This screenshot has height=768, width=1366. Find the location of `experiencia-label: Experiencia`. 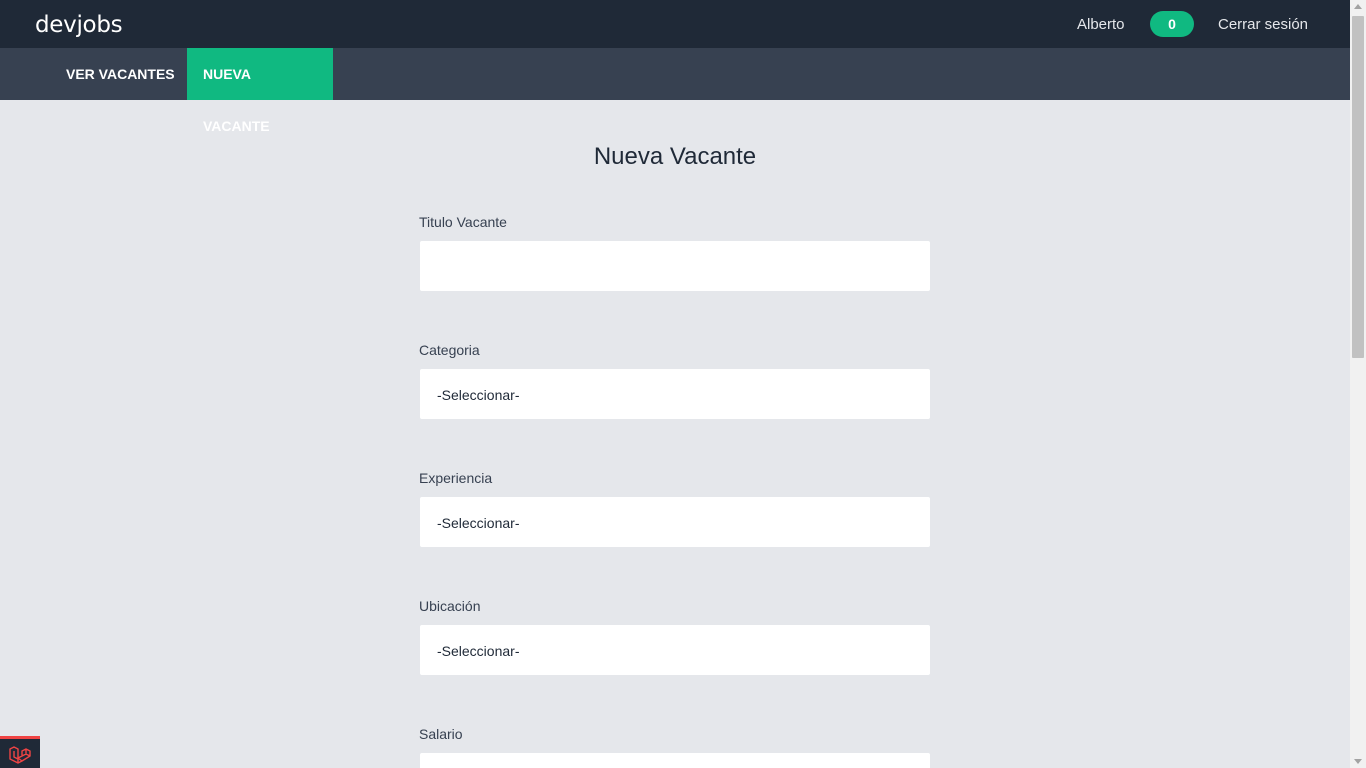

experiencia-label: Experiencia is located at coordinates (456, 478).